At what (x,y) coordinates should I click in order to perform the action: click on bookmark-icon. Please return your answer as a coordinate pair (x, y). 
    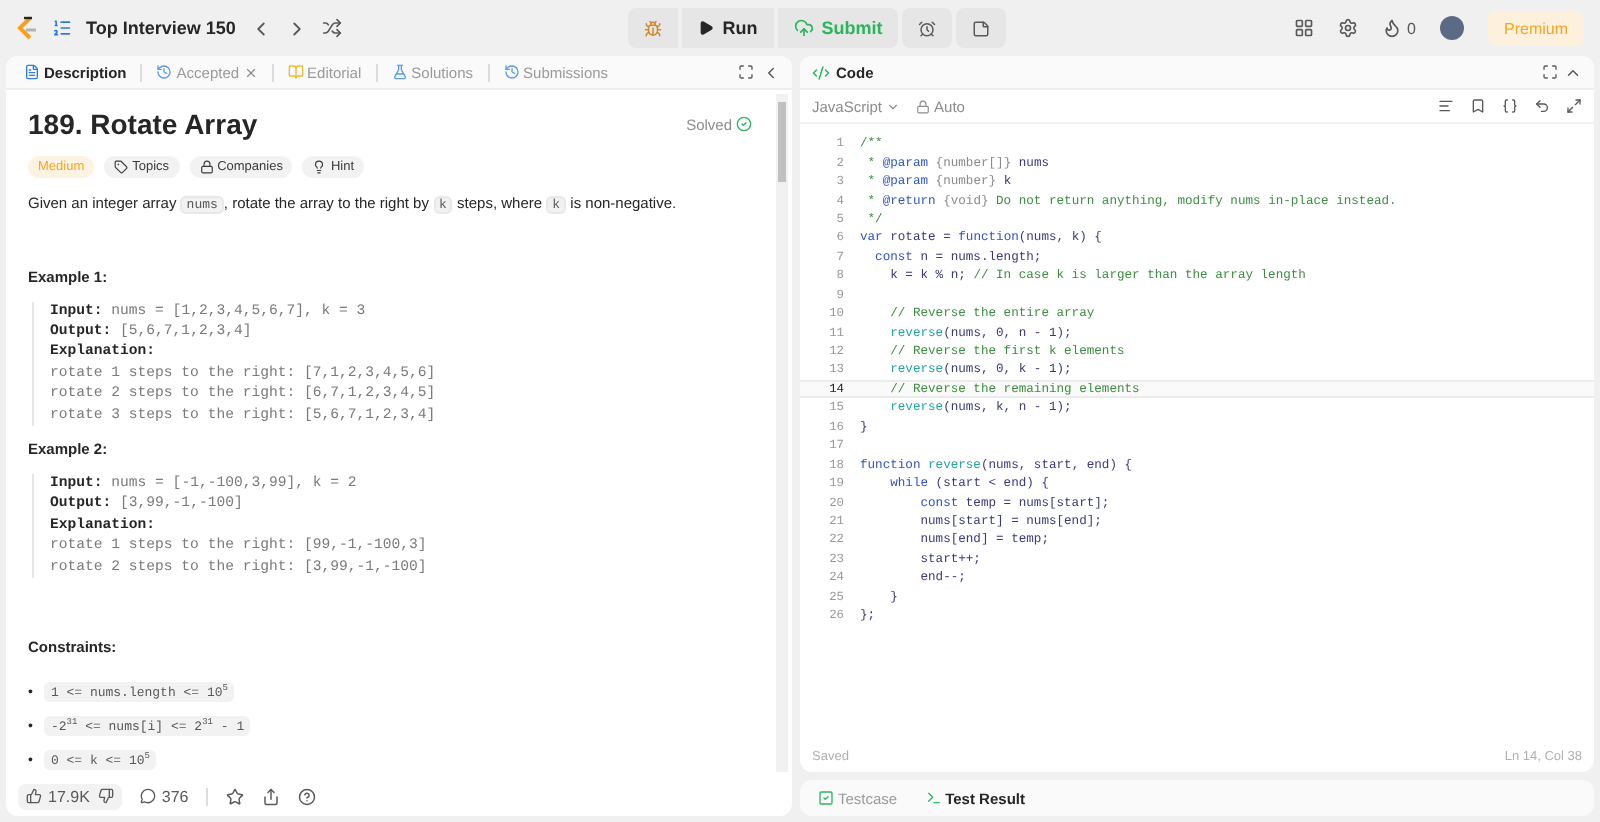
    Looking at the image, I should click on (1478, 106).